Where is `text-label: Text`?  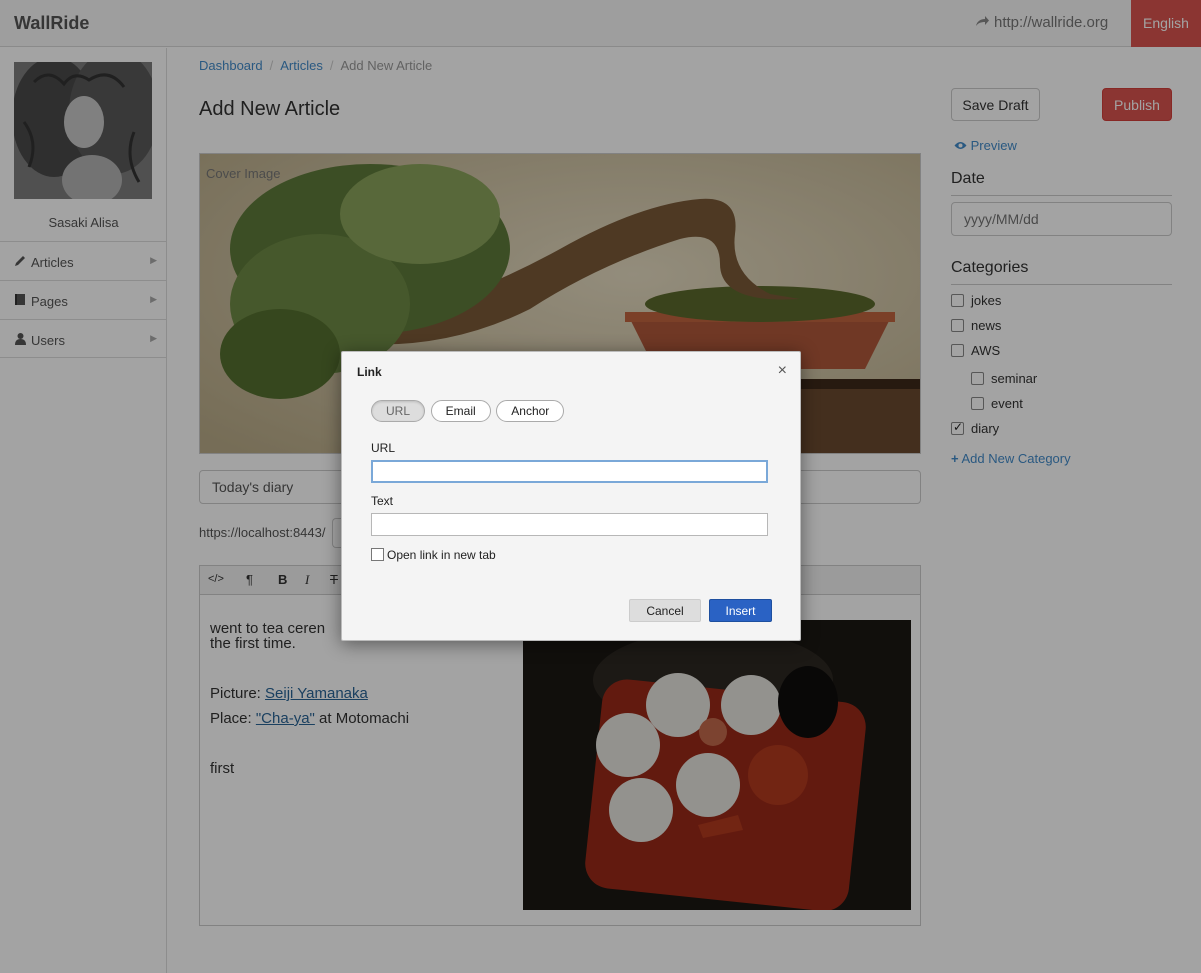 text-label: Text is located at coordinates (382, 501).